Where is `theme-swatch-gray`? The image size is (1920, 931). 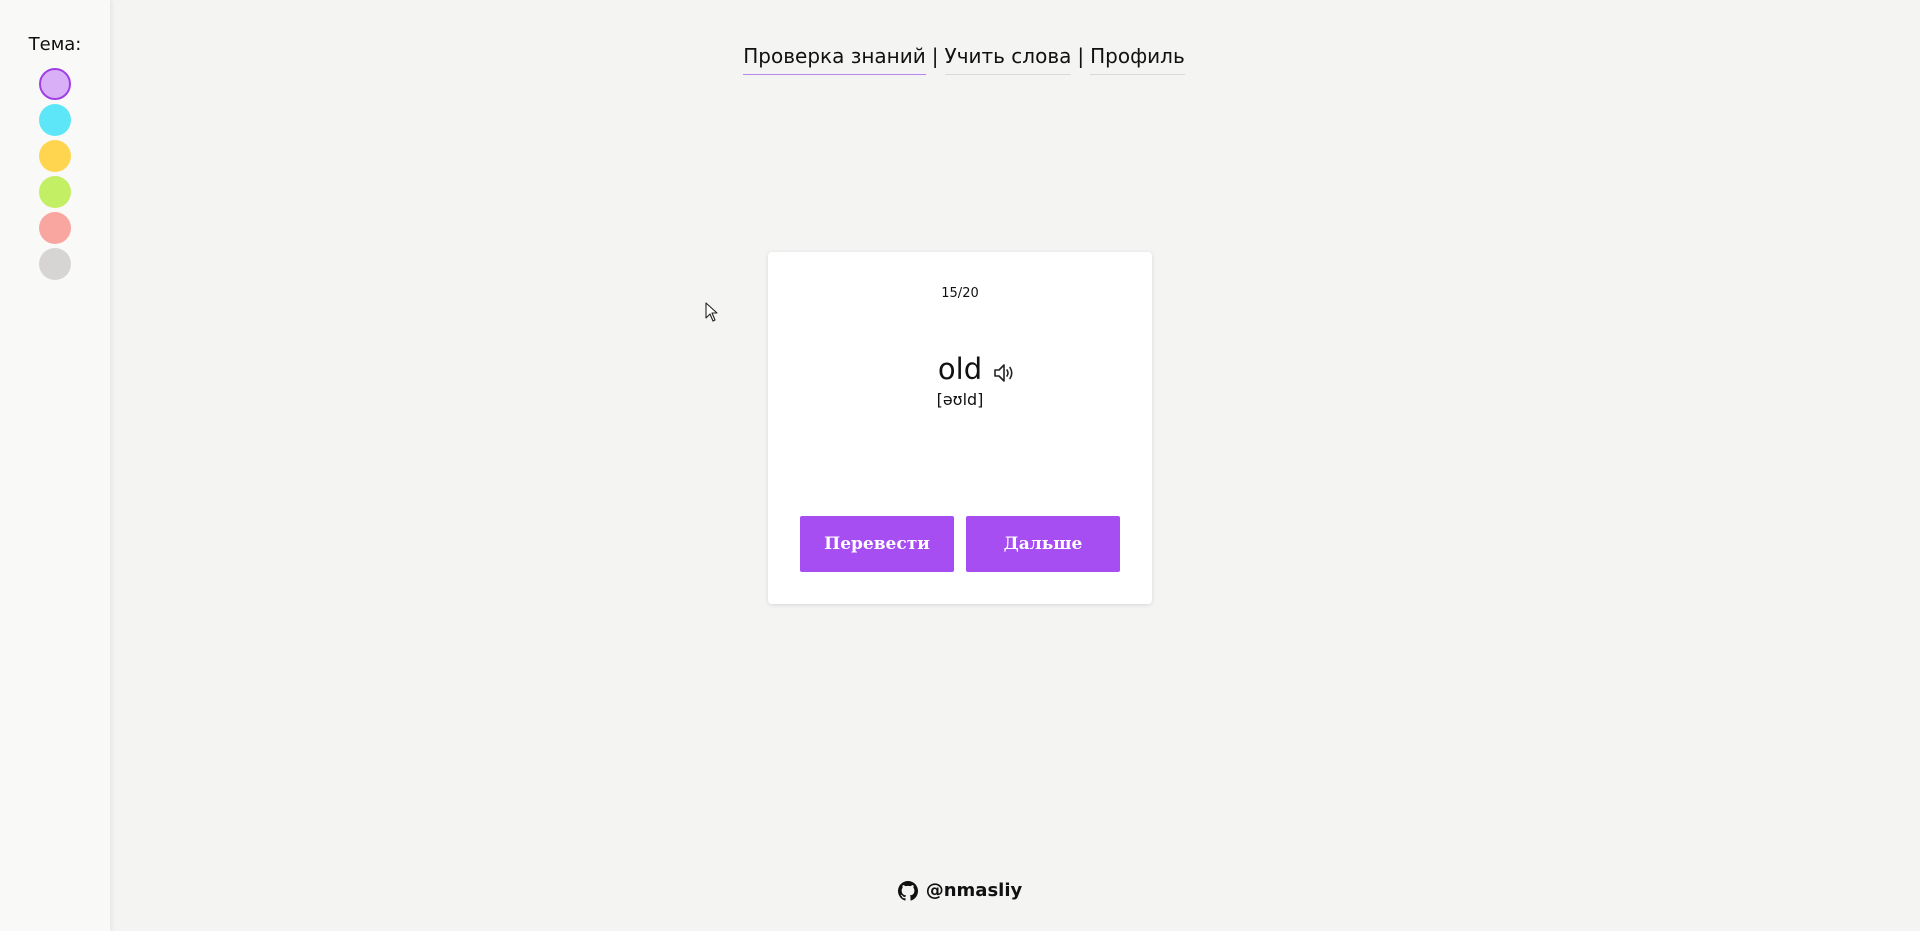 theme-swatch-gray is located at coordinates (55, 264).